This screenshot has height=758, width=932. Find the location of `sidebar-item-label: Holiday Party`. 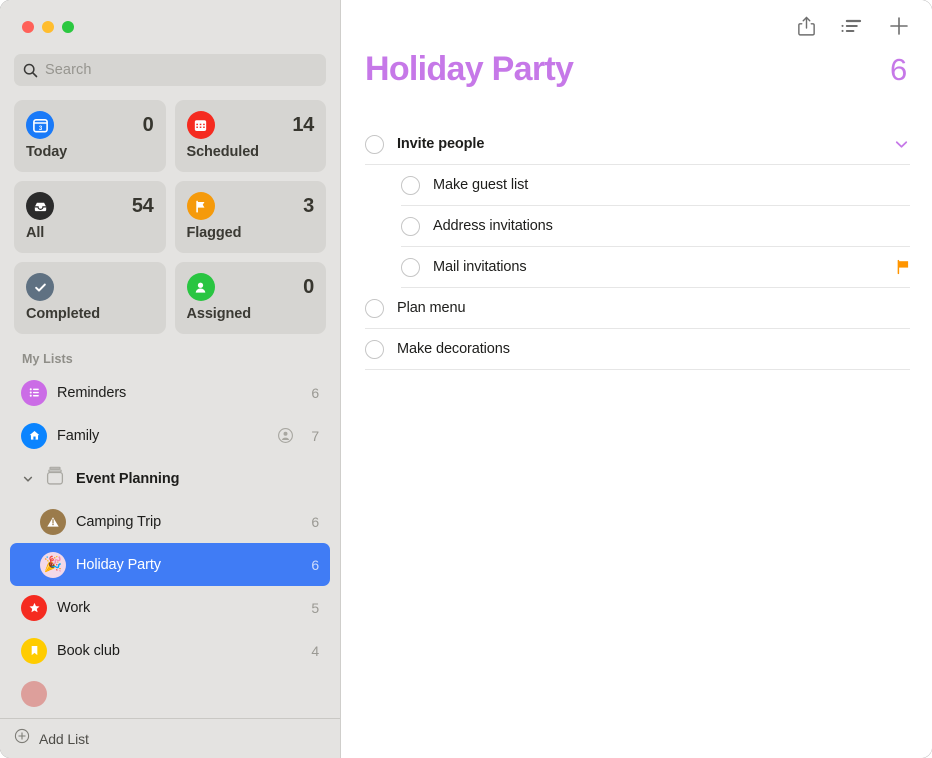

sidebar-item-label: Holiday Party is located at coordinates (118, 564).